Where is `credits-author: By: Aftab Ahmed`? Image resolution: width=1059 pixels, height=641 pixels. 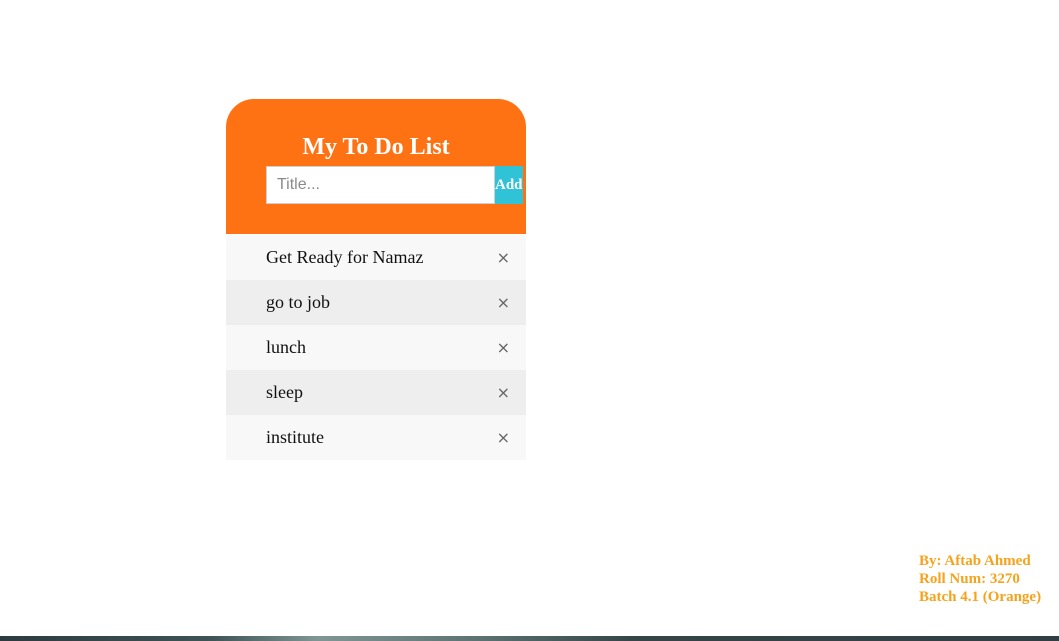 credits-author: By: Aftab Ahmed is located at coordinates (975, 561).